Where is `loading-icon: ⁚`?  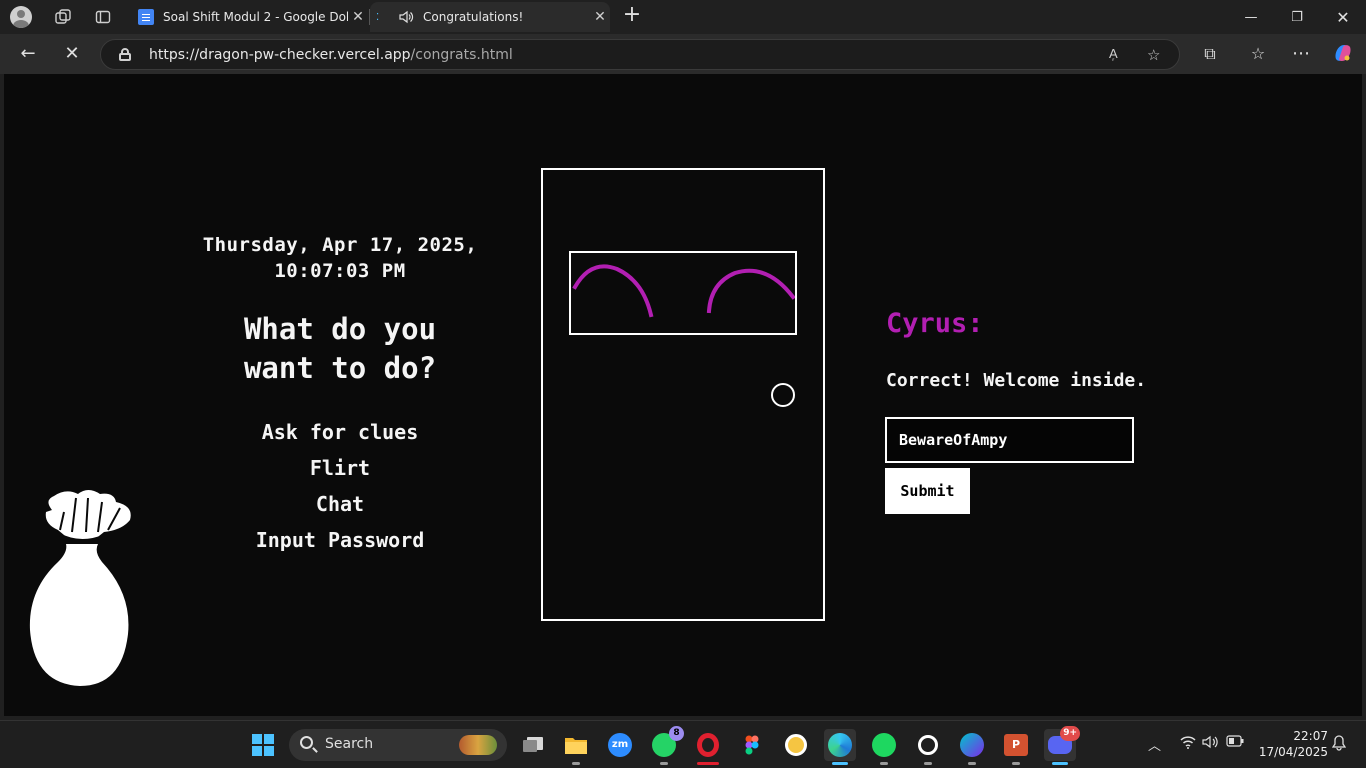
loading-icon: ⁚ is located at coordinates (378, 17).